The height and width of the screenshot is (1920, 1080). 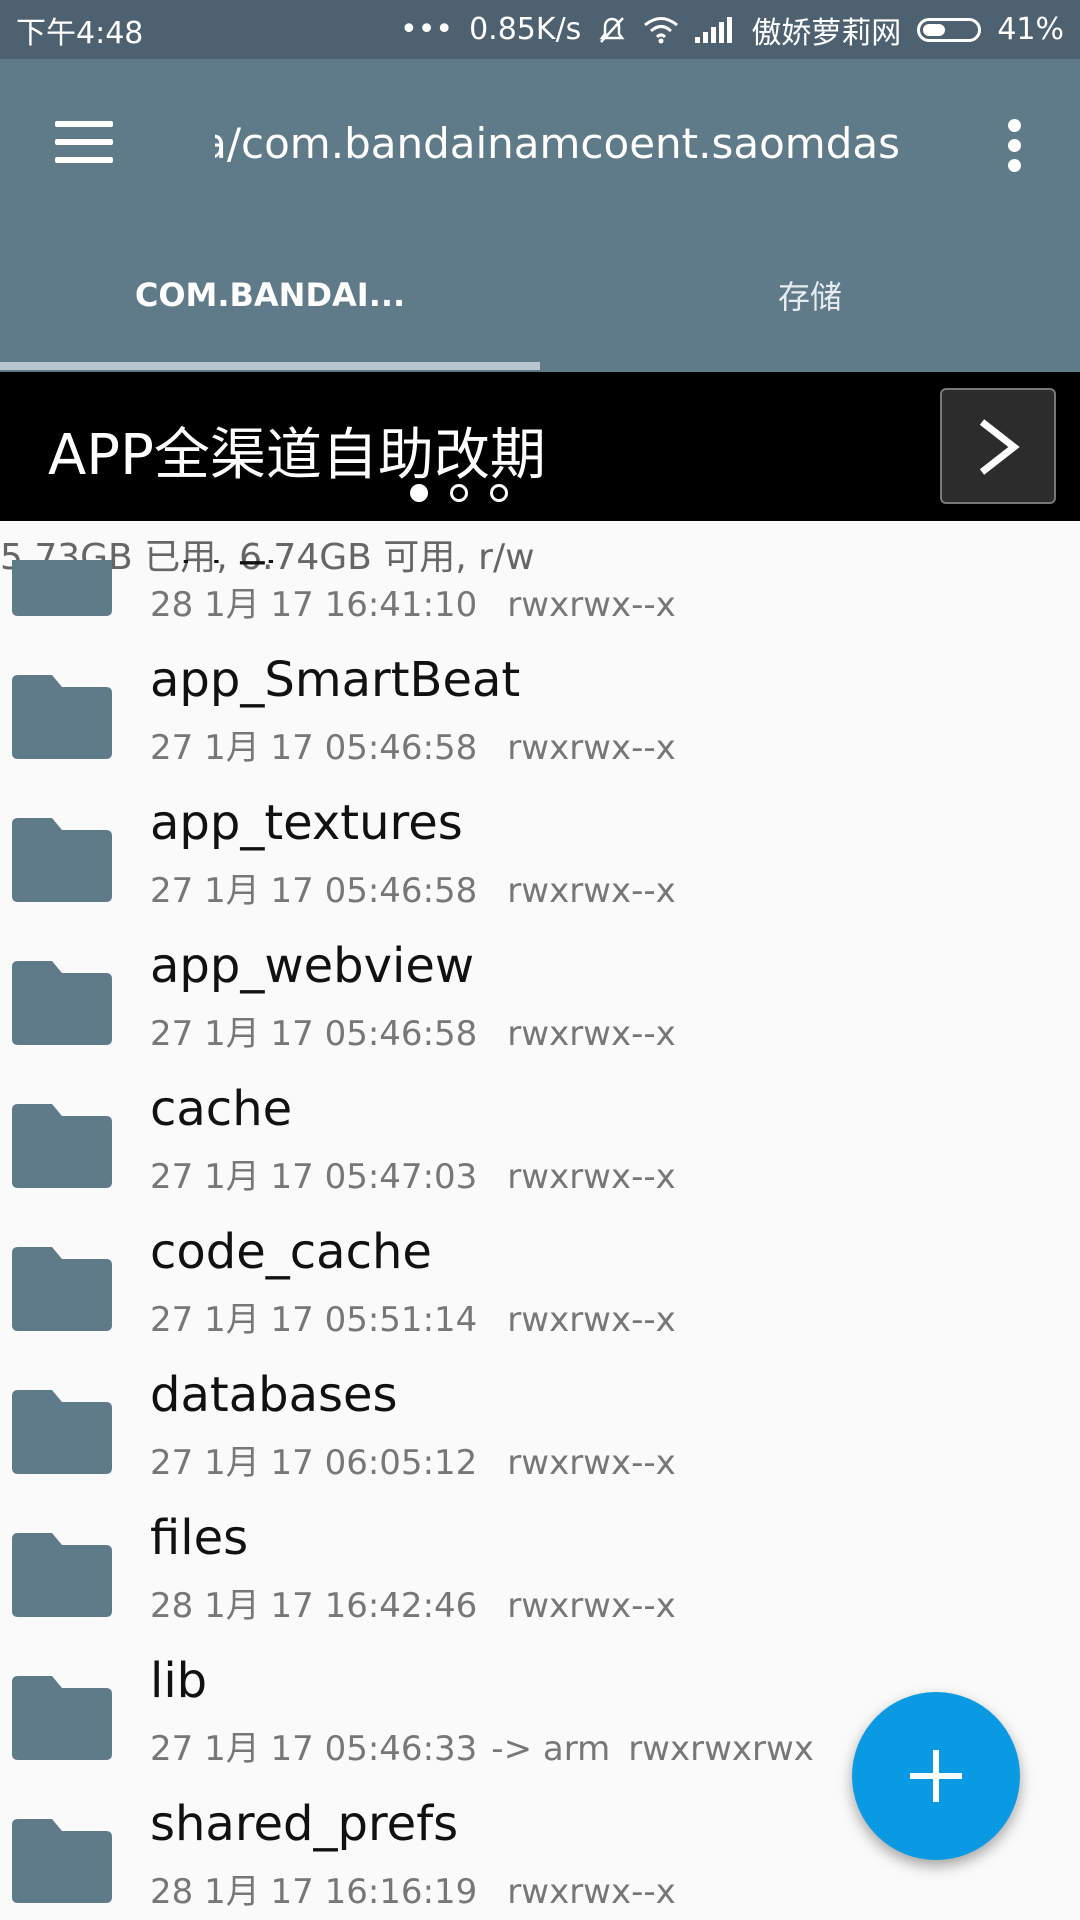 What do you see at coordinates (551, 1749) in the screenshot?
I see `file-link-target: -> arm` at bounding box center [551, 1749].